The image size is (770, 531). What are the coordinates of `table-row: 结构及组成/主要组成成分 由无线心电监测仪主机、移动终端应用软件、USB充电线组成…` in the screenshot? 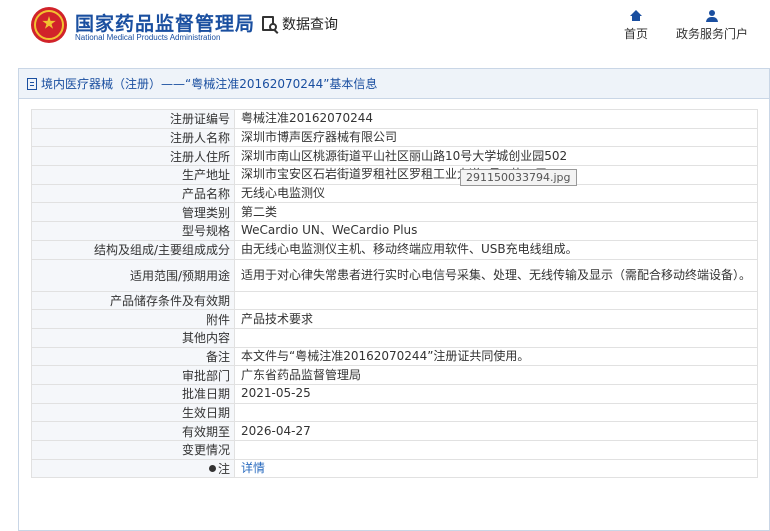 It's located at (394, 249).